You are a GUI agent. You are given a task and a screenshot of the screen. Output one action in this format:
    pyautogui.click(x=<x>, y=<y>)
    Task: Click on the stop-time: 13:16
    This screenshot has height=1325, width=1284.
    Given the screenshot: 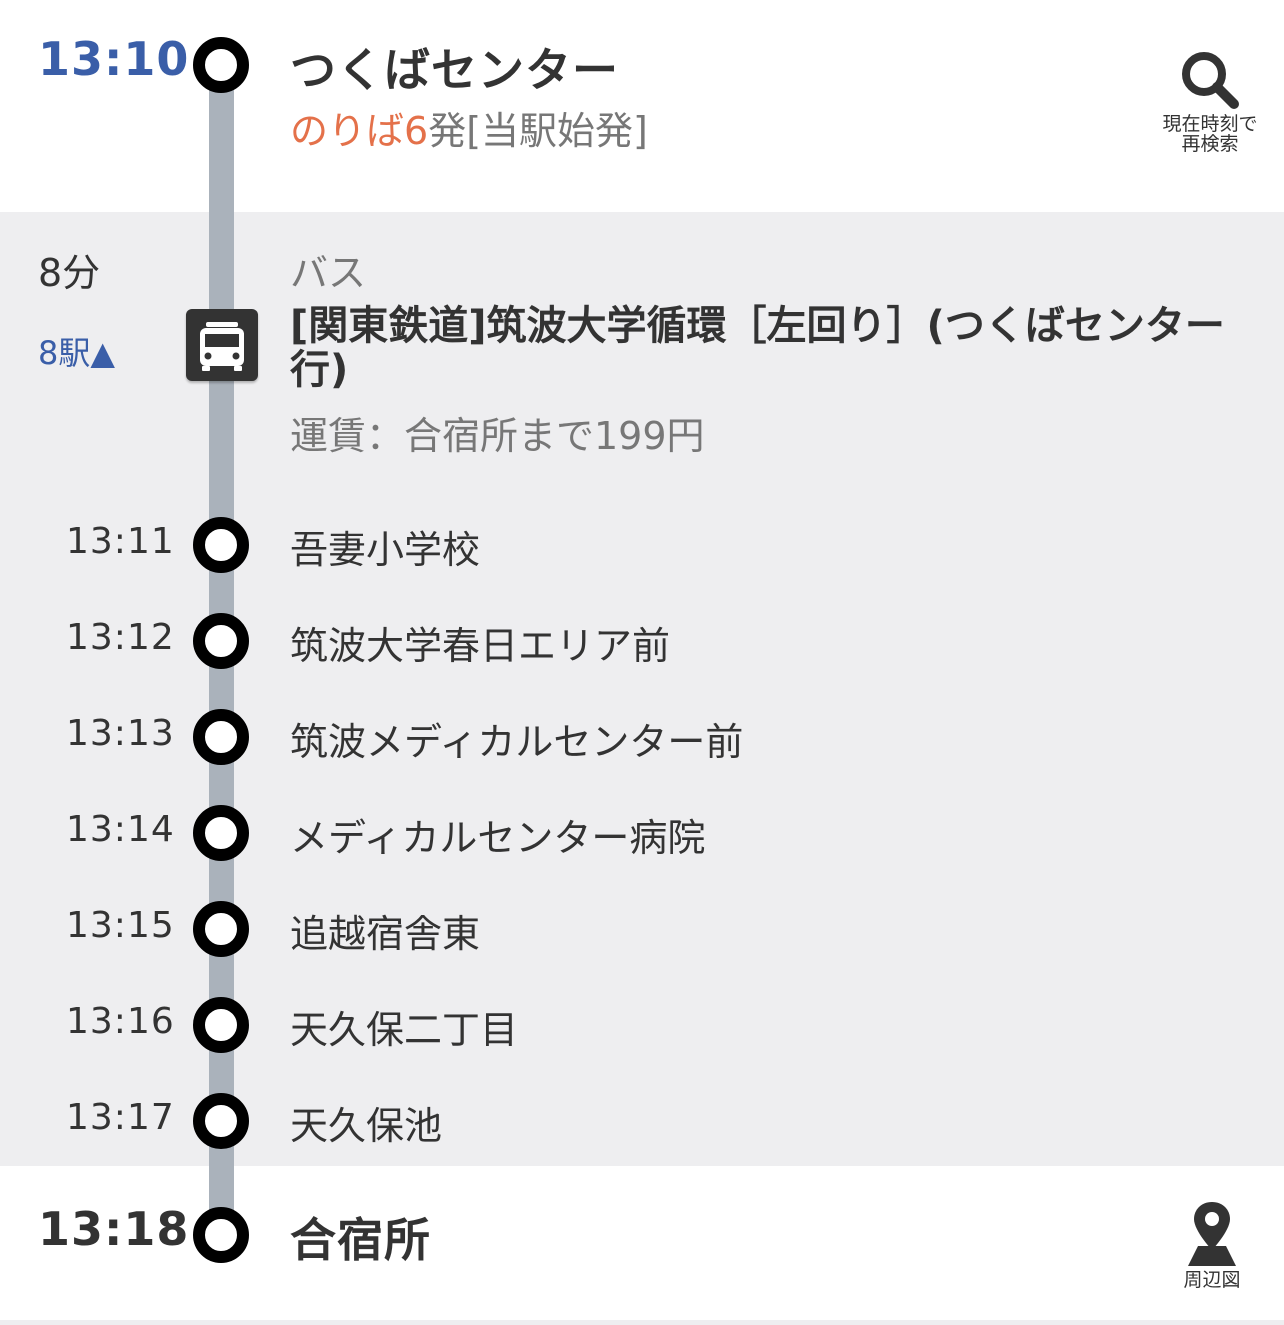 What is the action you would take?
    pyautogui.click(x=120, y=1021)
    